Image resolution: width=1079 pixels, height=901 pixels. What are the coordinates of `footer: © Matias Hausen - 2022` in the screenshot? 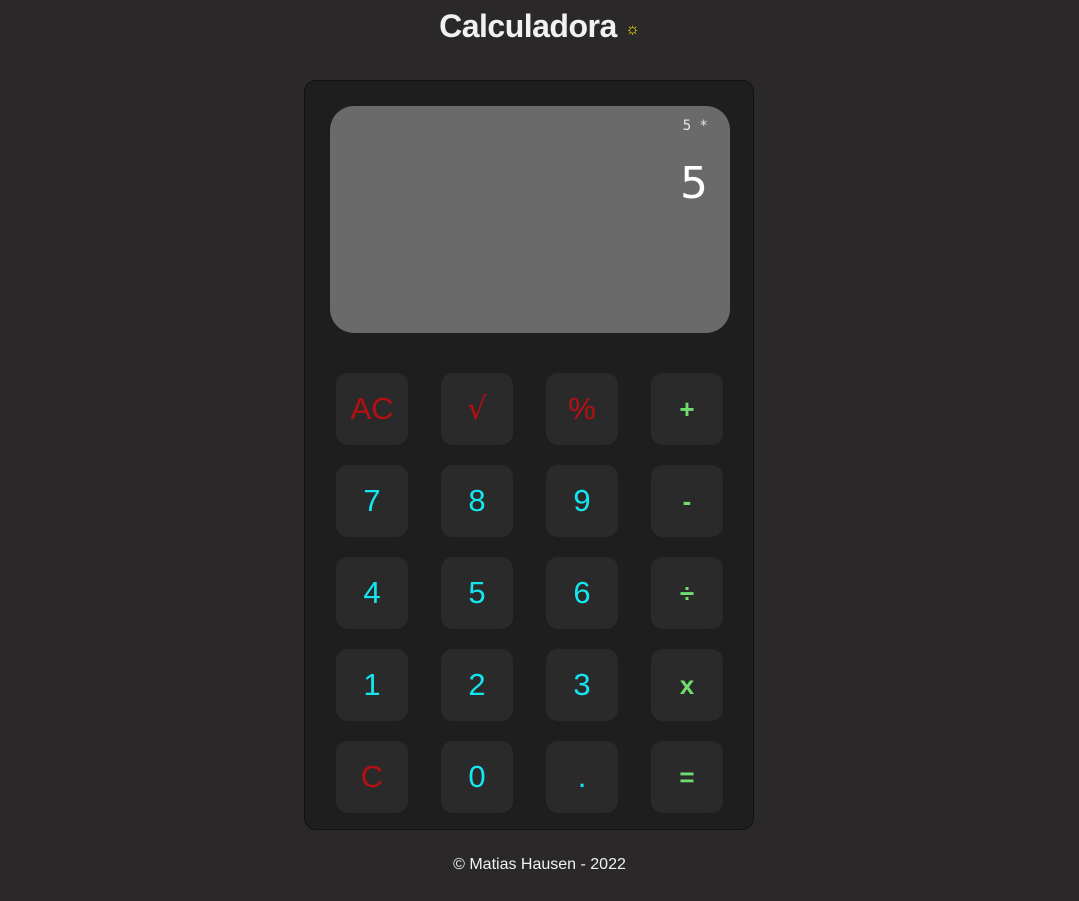 It's located at (539, 864).